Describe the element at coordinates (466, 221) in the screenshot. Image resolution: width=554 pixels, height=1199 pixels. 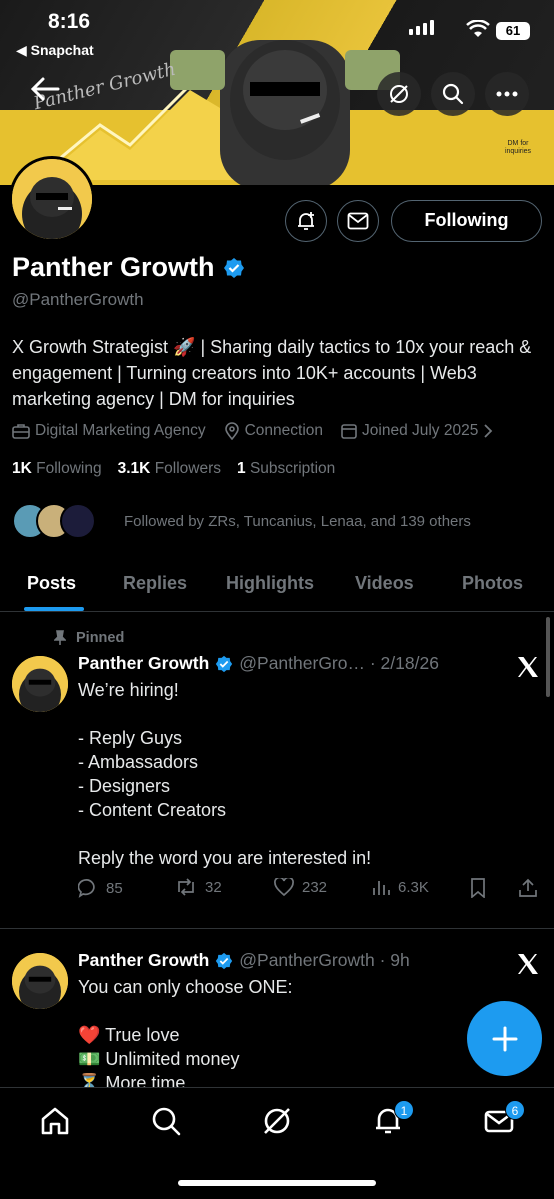
I see `following-button: Following` at that location.